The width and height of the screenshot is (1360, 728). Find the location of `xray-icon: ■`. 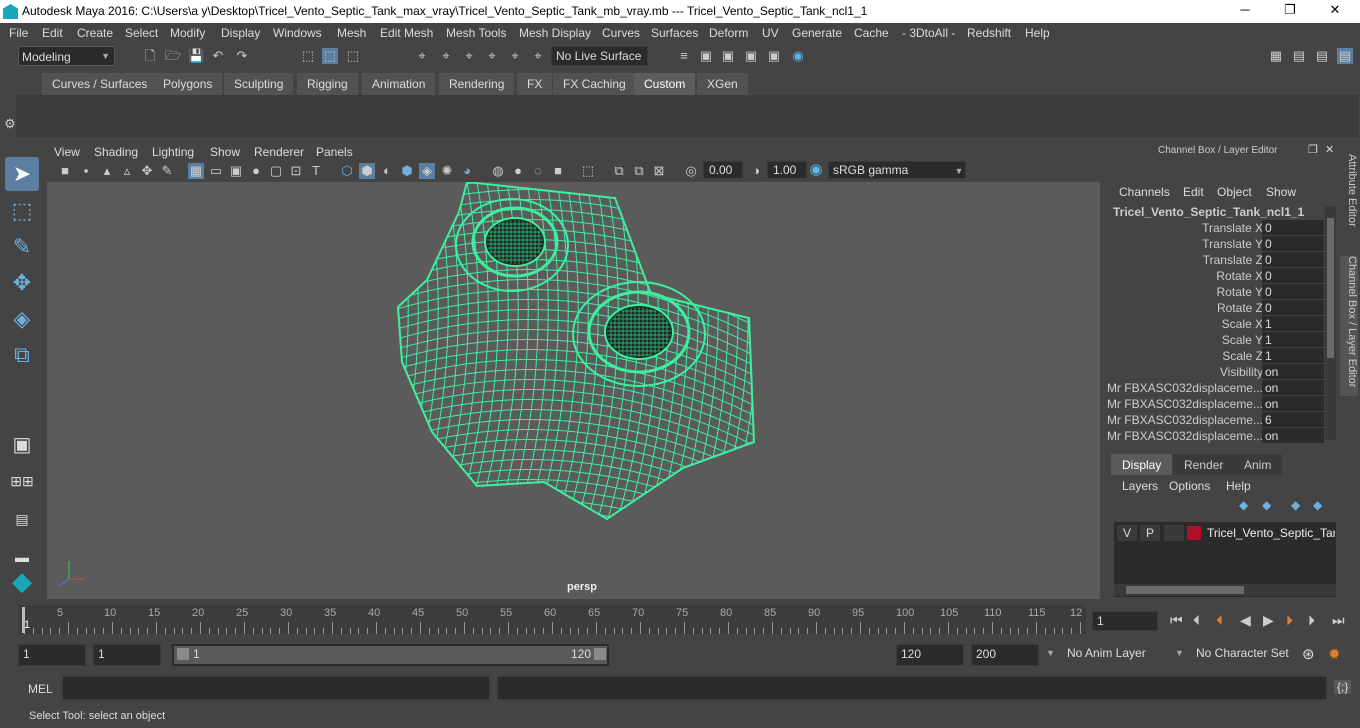

xray-icon: ■ is located at coordinates (558, 171).